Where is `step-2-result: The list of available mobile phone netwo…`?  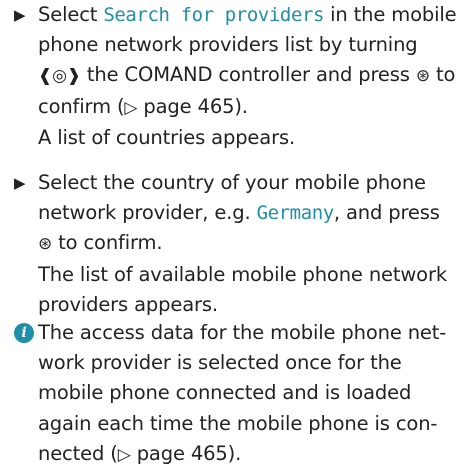
step-2-result: The list of available mobile phone netwo… is located at coordinates (242, 289).